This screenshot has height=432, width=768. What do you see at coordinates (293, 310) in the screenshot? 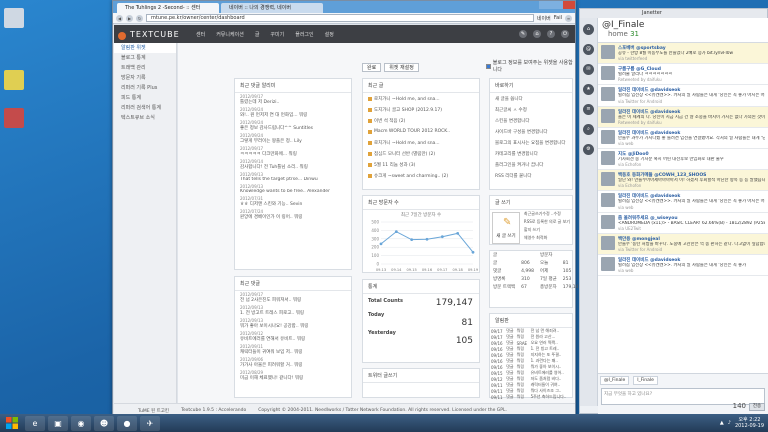
I see `reply-item: 2012/09/13 1. 전 방고트 트레스 피로고.. 뭐링` at bounding box center [293, 310].